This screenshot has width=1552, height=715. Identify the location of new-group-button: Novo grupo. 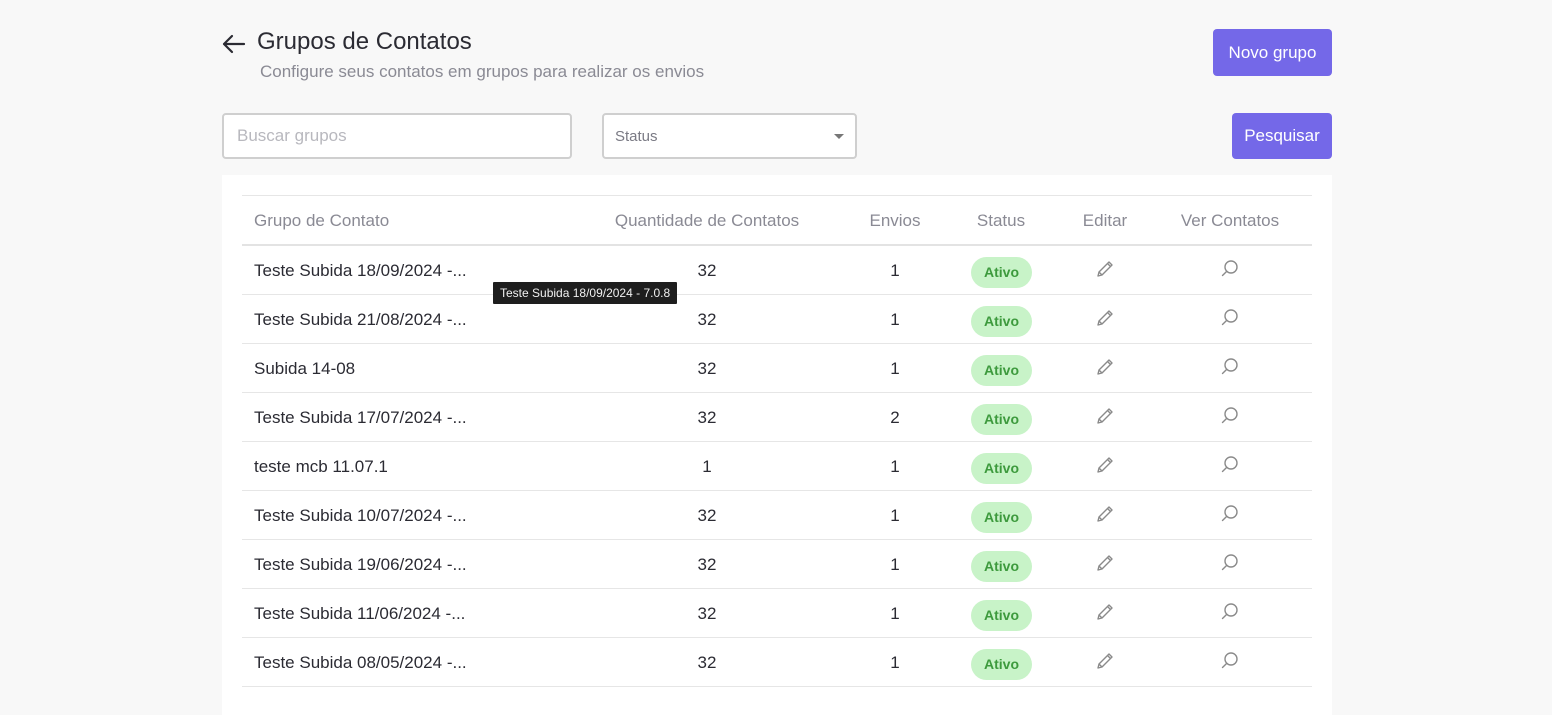
(1272, 52).